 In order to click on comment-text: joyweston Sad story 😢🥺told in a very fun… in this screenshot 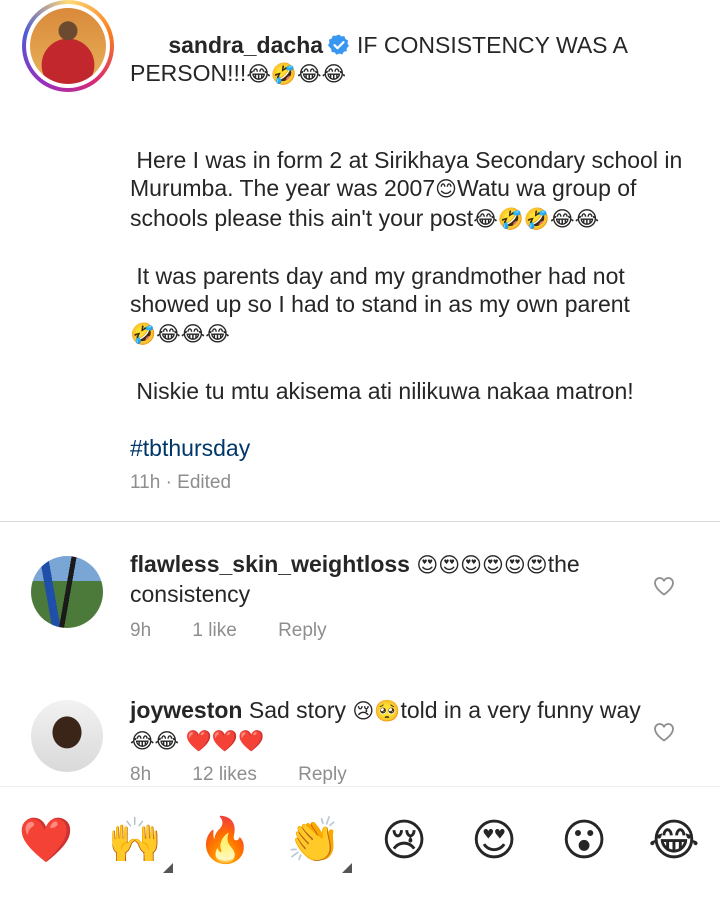, I will do `click(390, 725)`.